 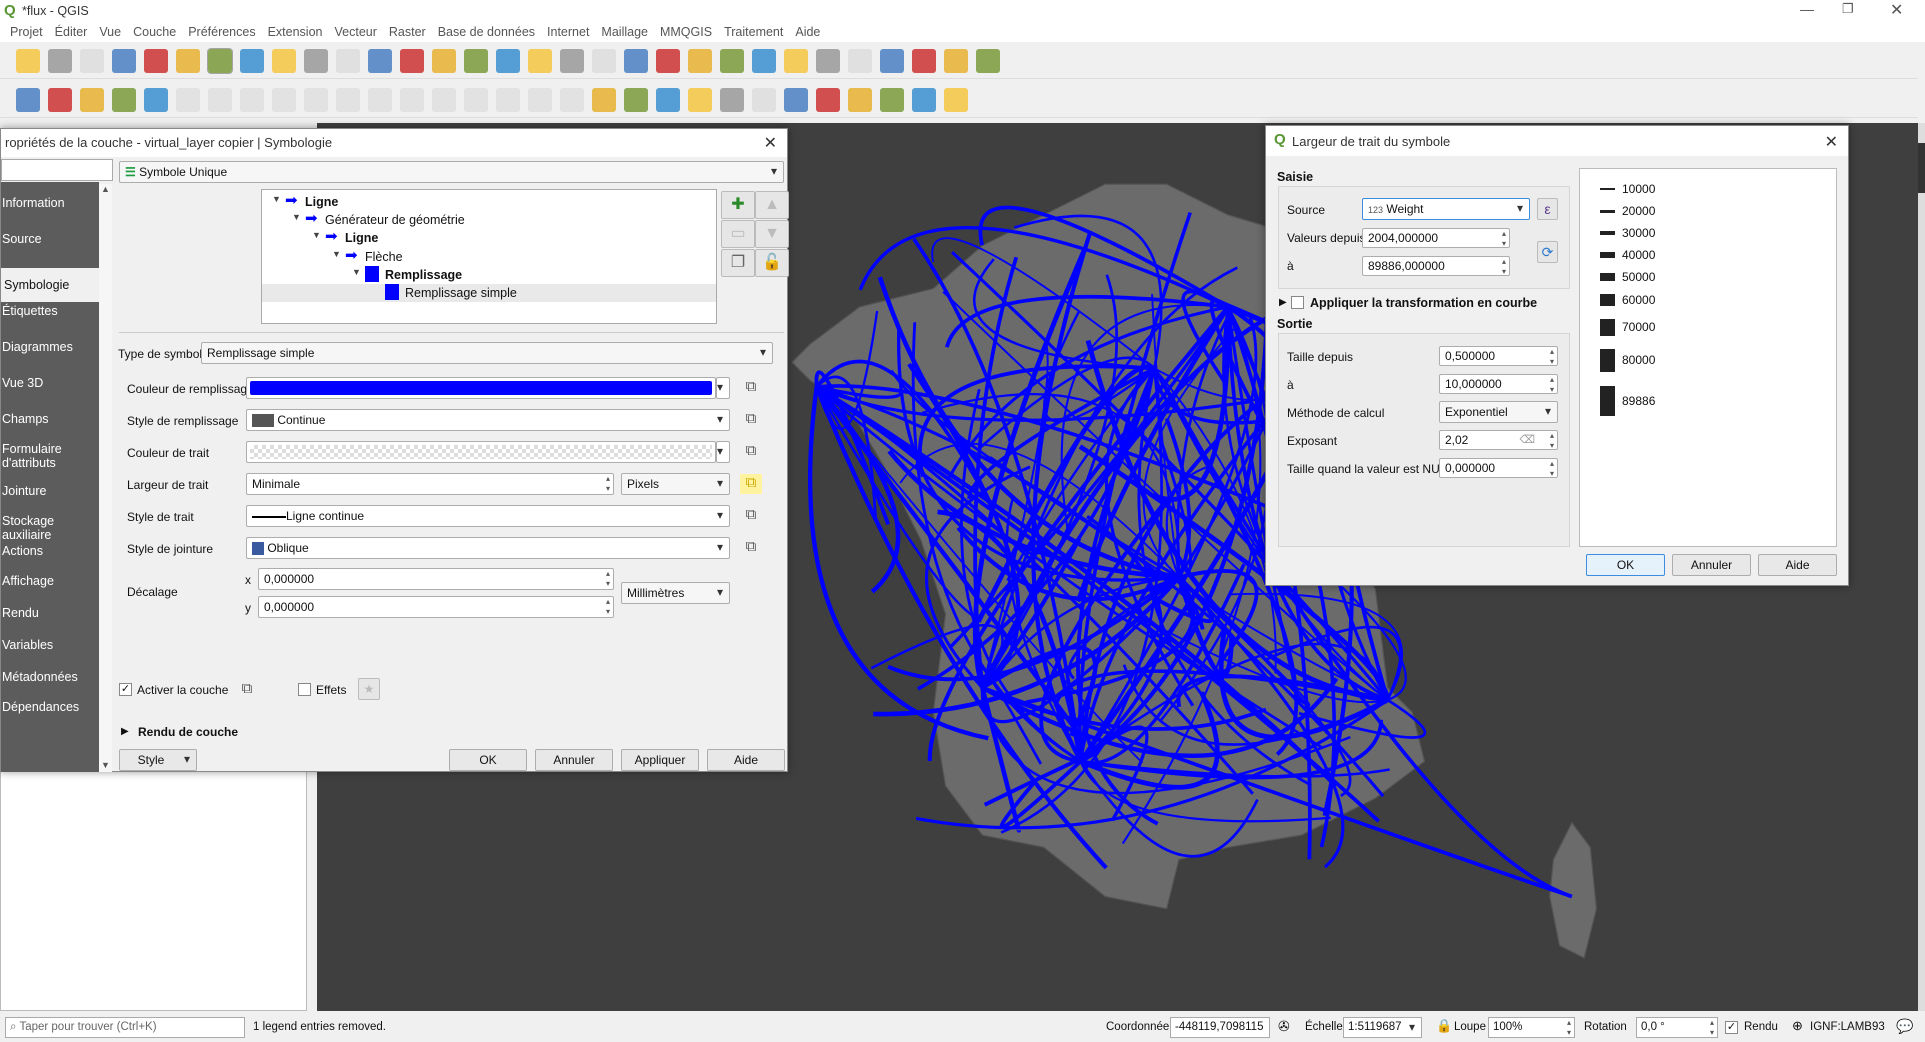 What do you see at coordinates (746, 760) in the screenshot?
I see `help-button: Aide` at bounding box center [746, 760].